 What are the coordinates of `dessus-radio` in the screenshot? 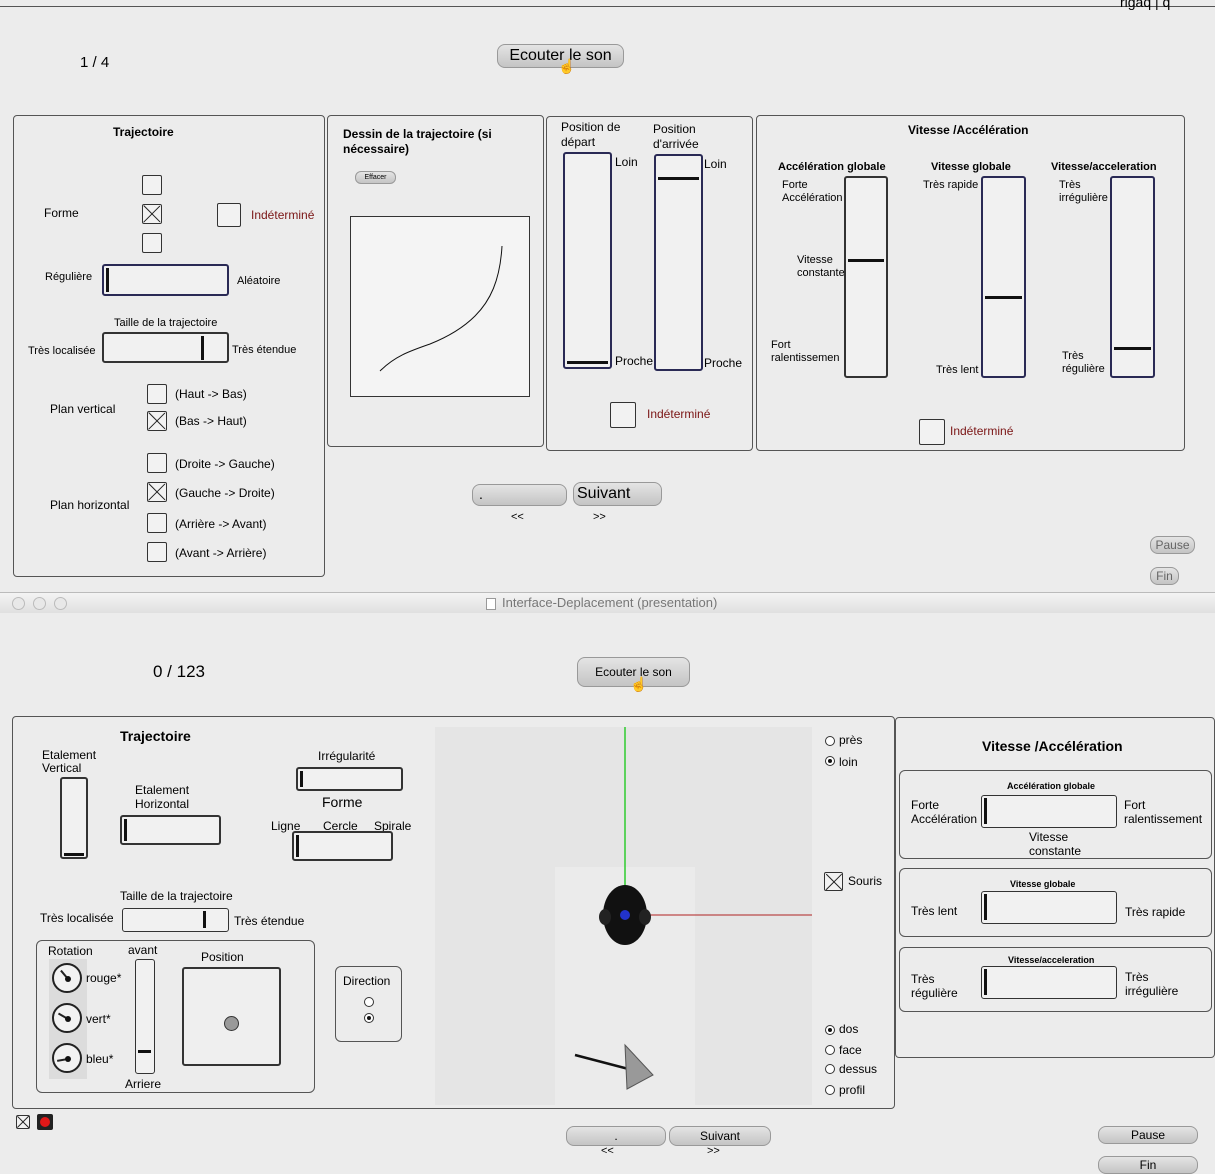 It's located at (830, 1069).